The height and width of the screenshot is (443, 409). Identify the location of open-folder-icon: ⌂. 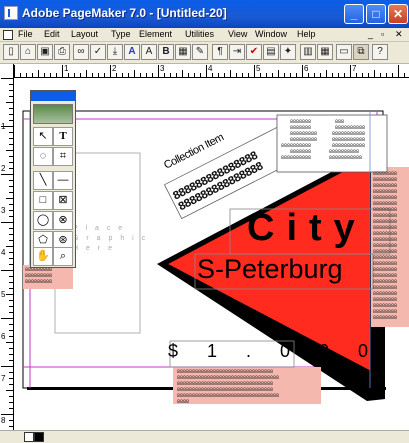
(28, 52).